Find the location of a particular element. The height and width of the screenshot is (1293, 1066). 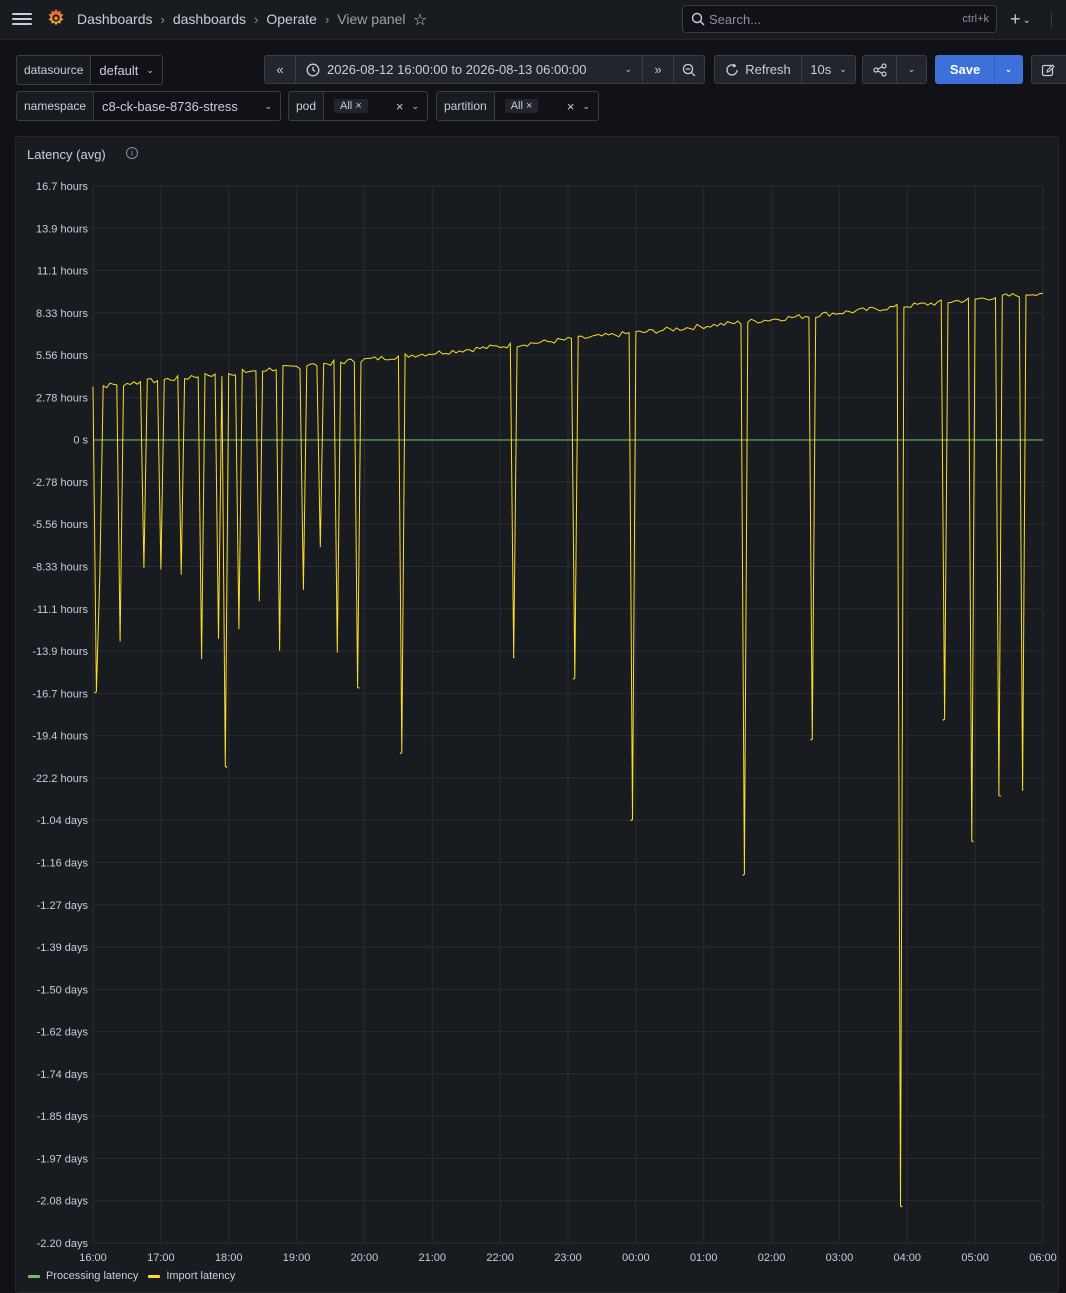

y-tick-label: -2.78 hours is located at coordinates (60, 483).